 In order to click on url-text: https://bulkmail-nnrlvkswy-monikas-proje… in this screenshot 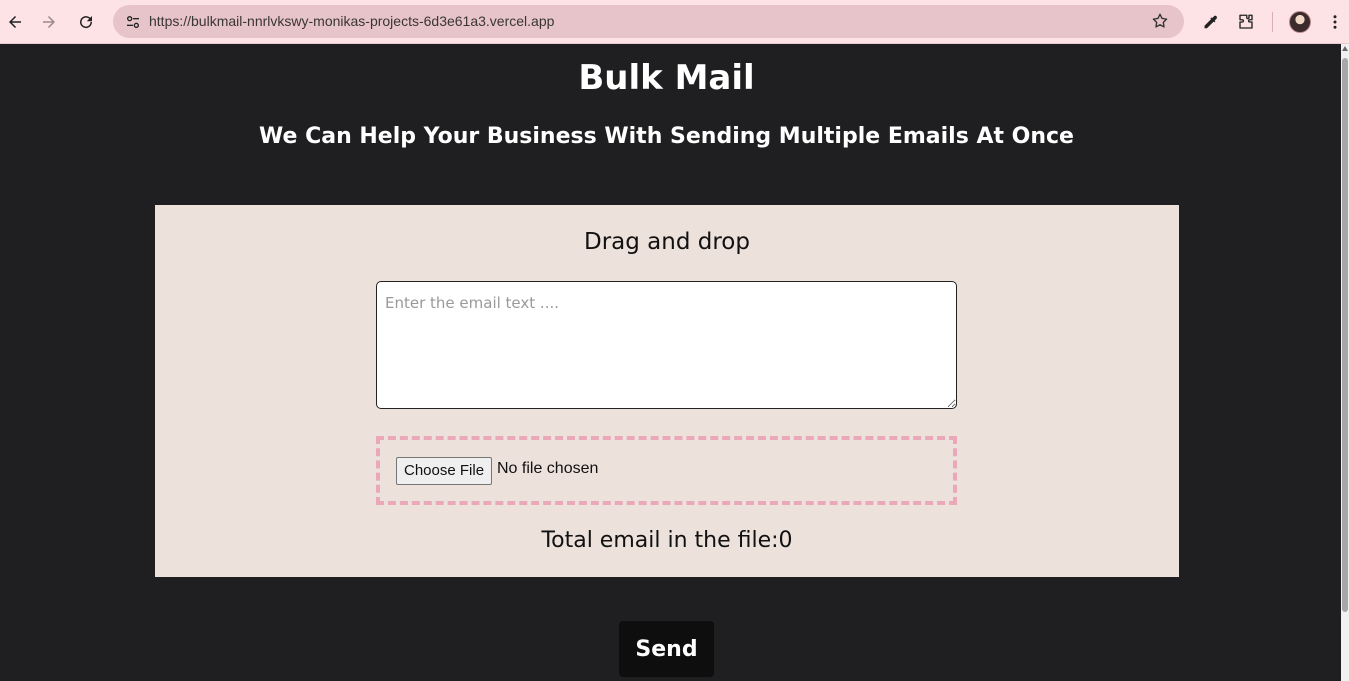, I will do `click(351, 21)`.